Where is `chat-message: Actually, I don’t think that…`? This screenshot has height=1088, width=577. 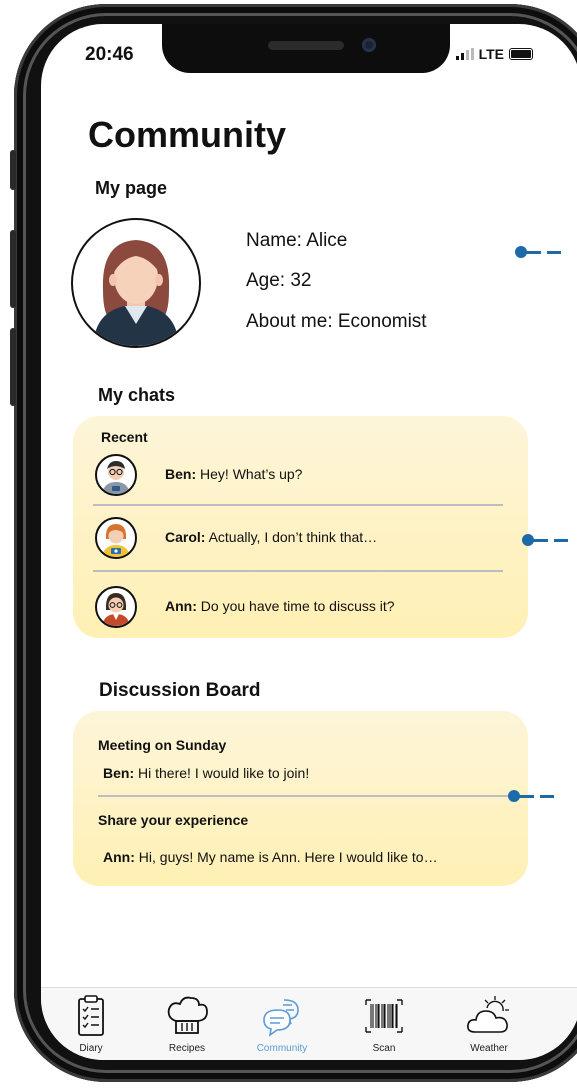
chat-message: Actually, I don’t think that… is located at coordinates (291, 537).